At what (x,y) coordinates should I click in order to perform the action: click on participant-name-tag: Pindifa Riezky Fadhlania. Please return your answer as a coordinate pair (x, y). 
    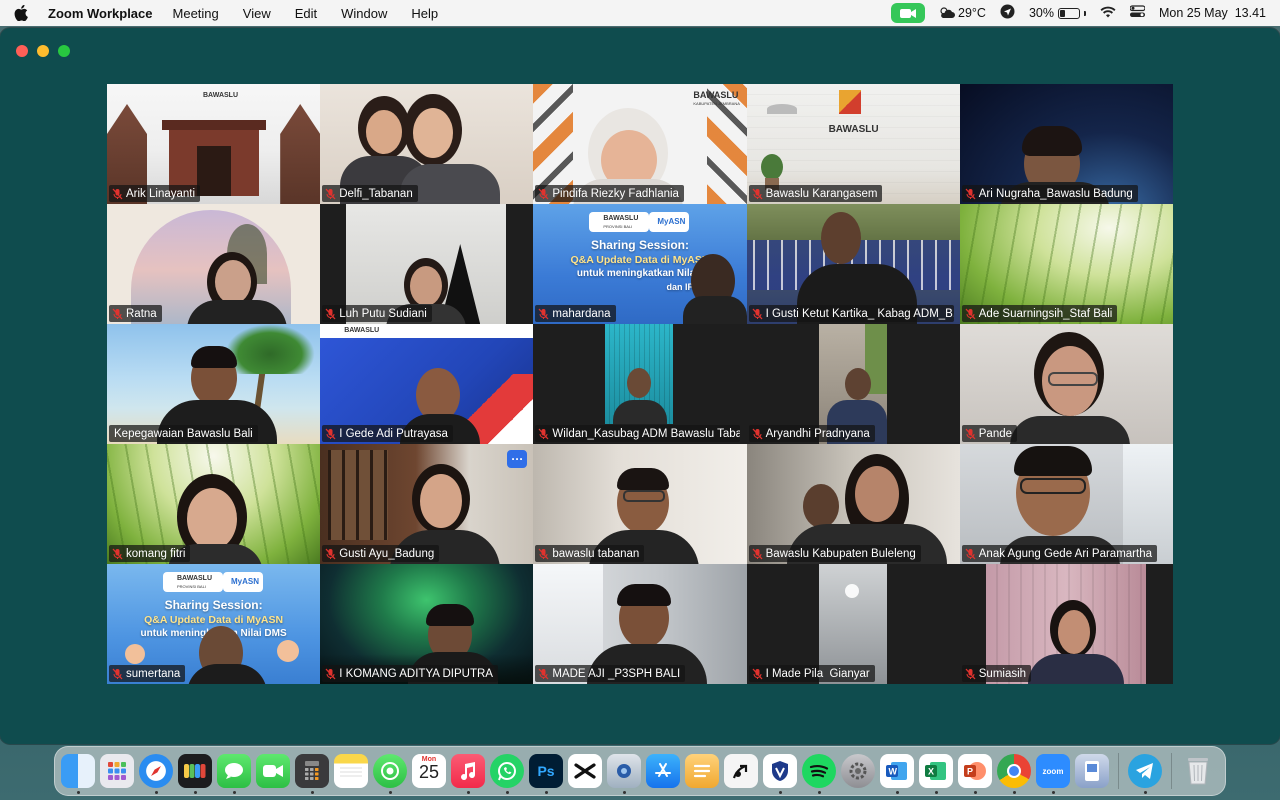
    Looking at the image, I should click on (609, 193).